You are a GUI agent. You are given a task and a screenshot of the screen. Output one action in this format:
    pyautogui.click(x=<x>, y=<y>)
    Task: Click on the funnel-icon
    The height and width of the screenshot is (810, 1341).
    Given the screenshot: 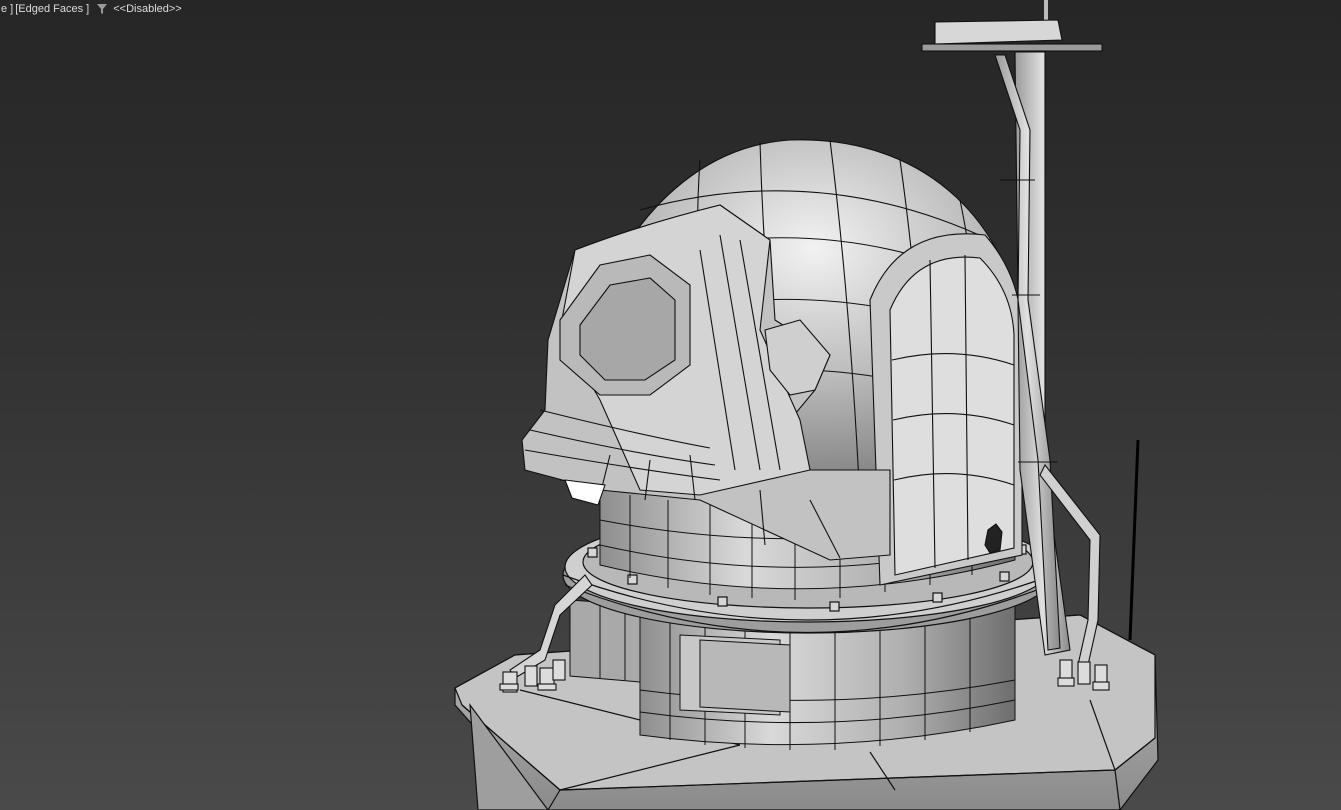 What is the action you would take?
    pyautogui.click(x=102, y=9)
    